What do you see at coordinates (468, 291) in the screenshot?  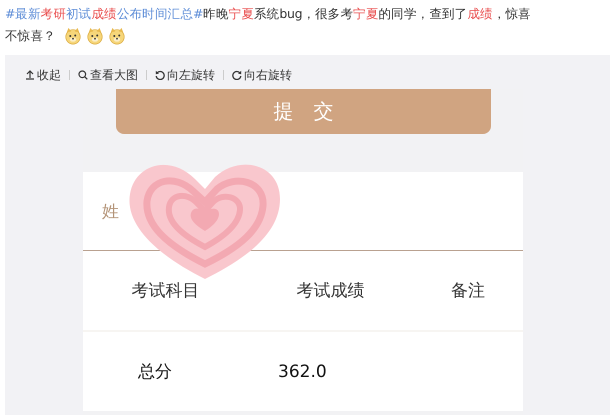 I see `column-header: 备注` at bounding box center [468, 291].